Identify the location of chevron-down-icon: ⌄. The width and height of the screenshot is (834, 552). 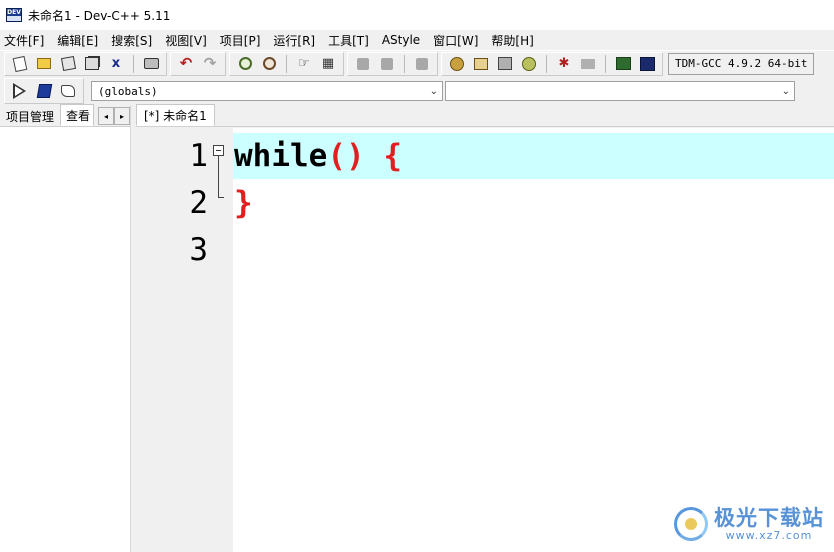
(785, 91).